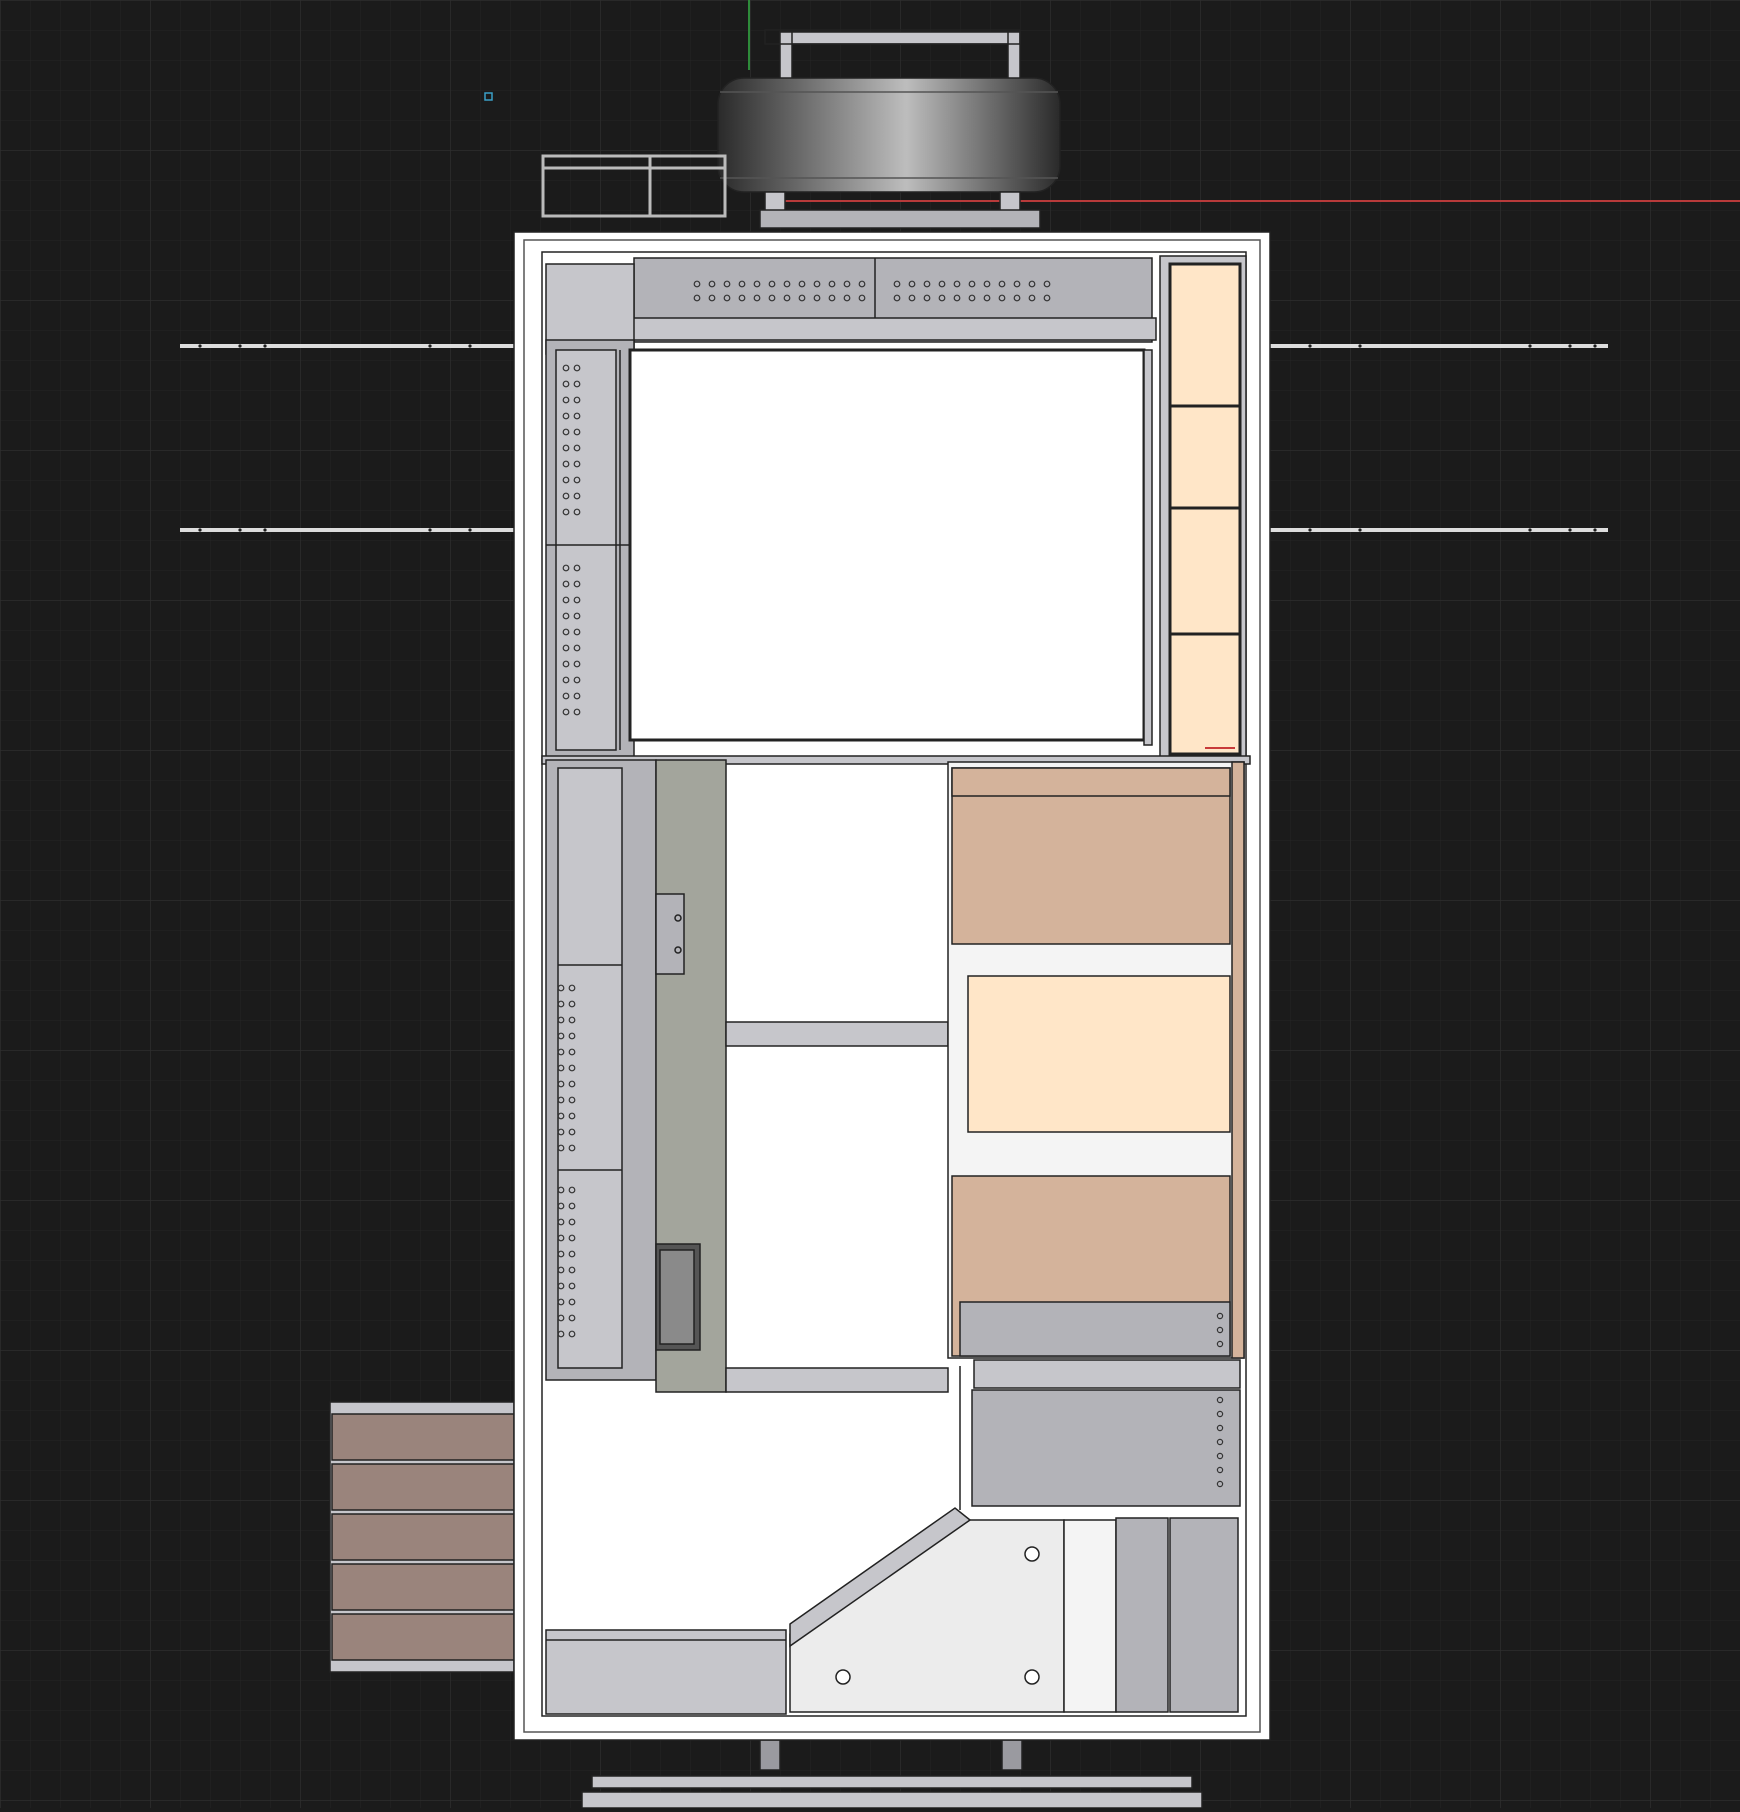  Describe the element at coordinates (900, 38) in the screenshot. I see `tire-carrier-frame` at that location.